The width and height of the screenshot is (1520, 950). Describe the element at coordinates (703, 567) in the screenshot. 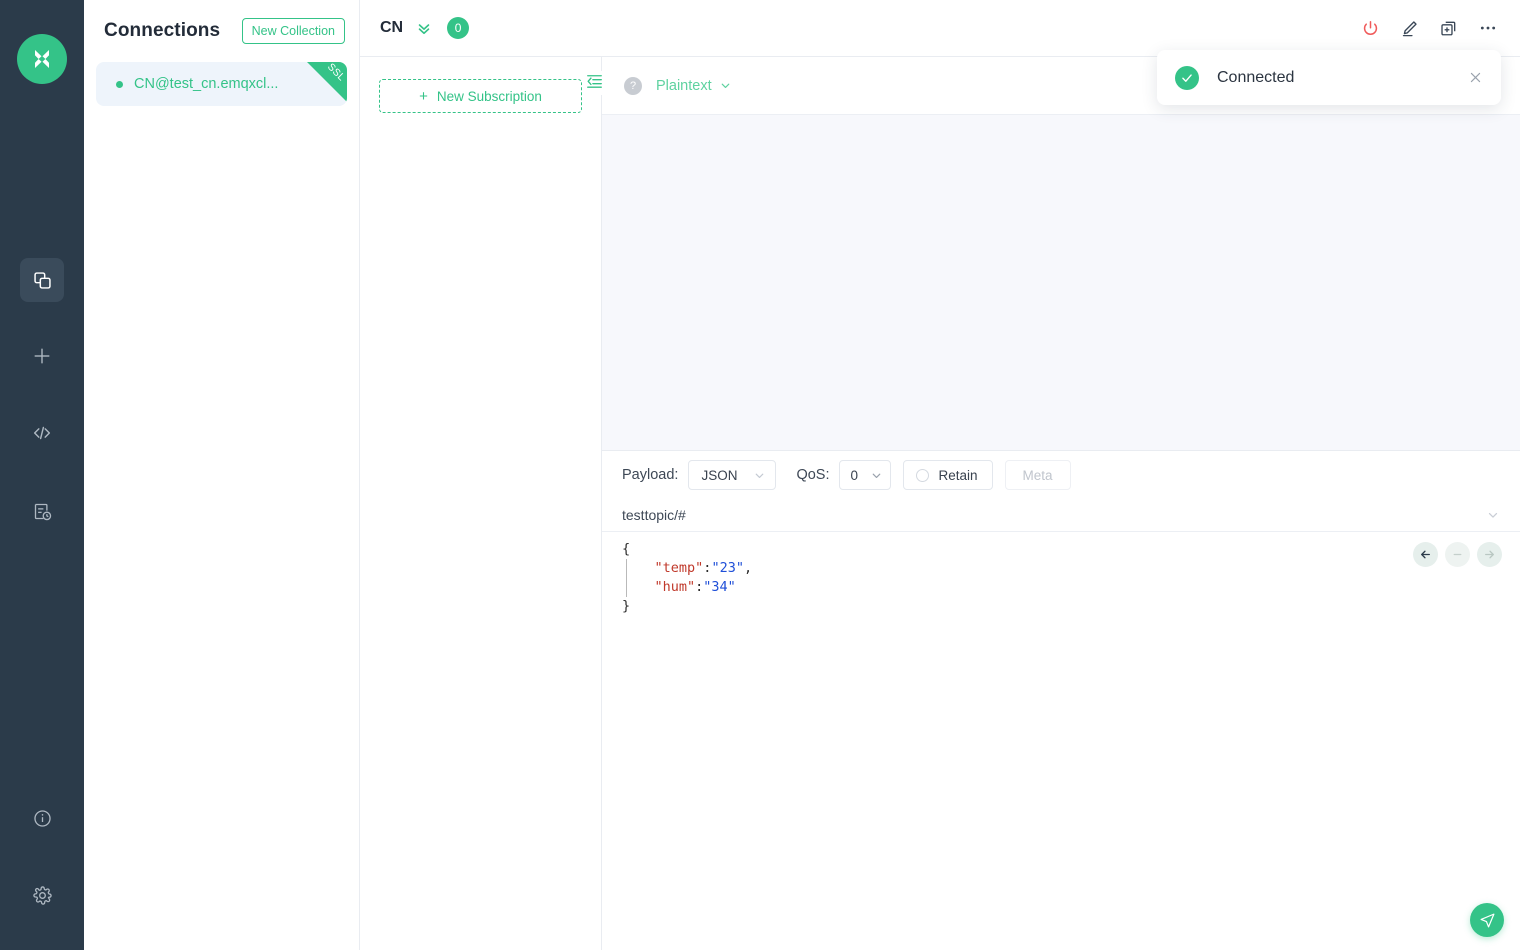

I see `payload-code-line: "temp":"23",` at that location.